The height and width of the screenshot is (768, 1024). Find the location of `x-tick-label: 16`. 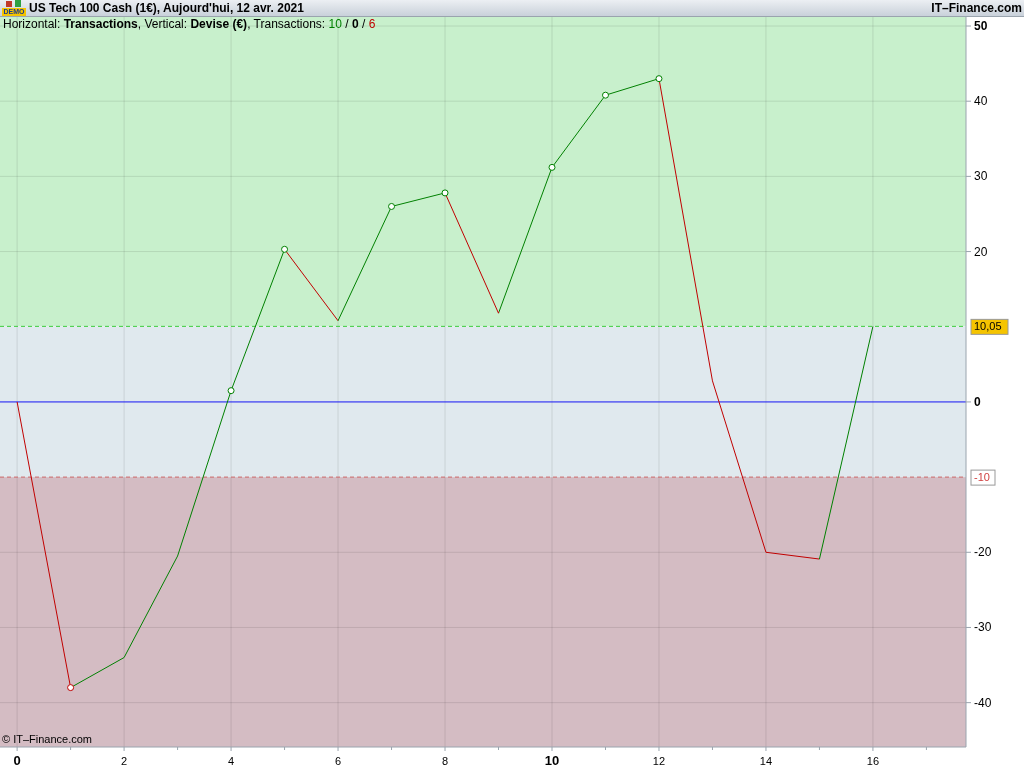

x-tick-label: 16 is located at coordinates (873, 761).